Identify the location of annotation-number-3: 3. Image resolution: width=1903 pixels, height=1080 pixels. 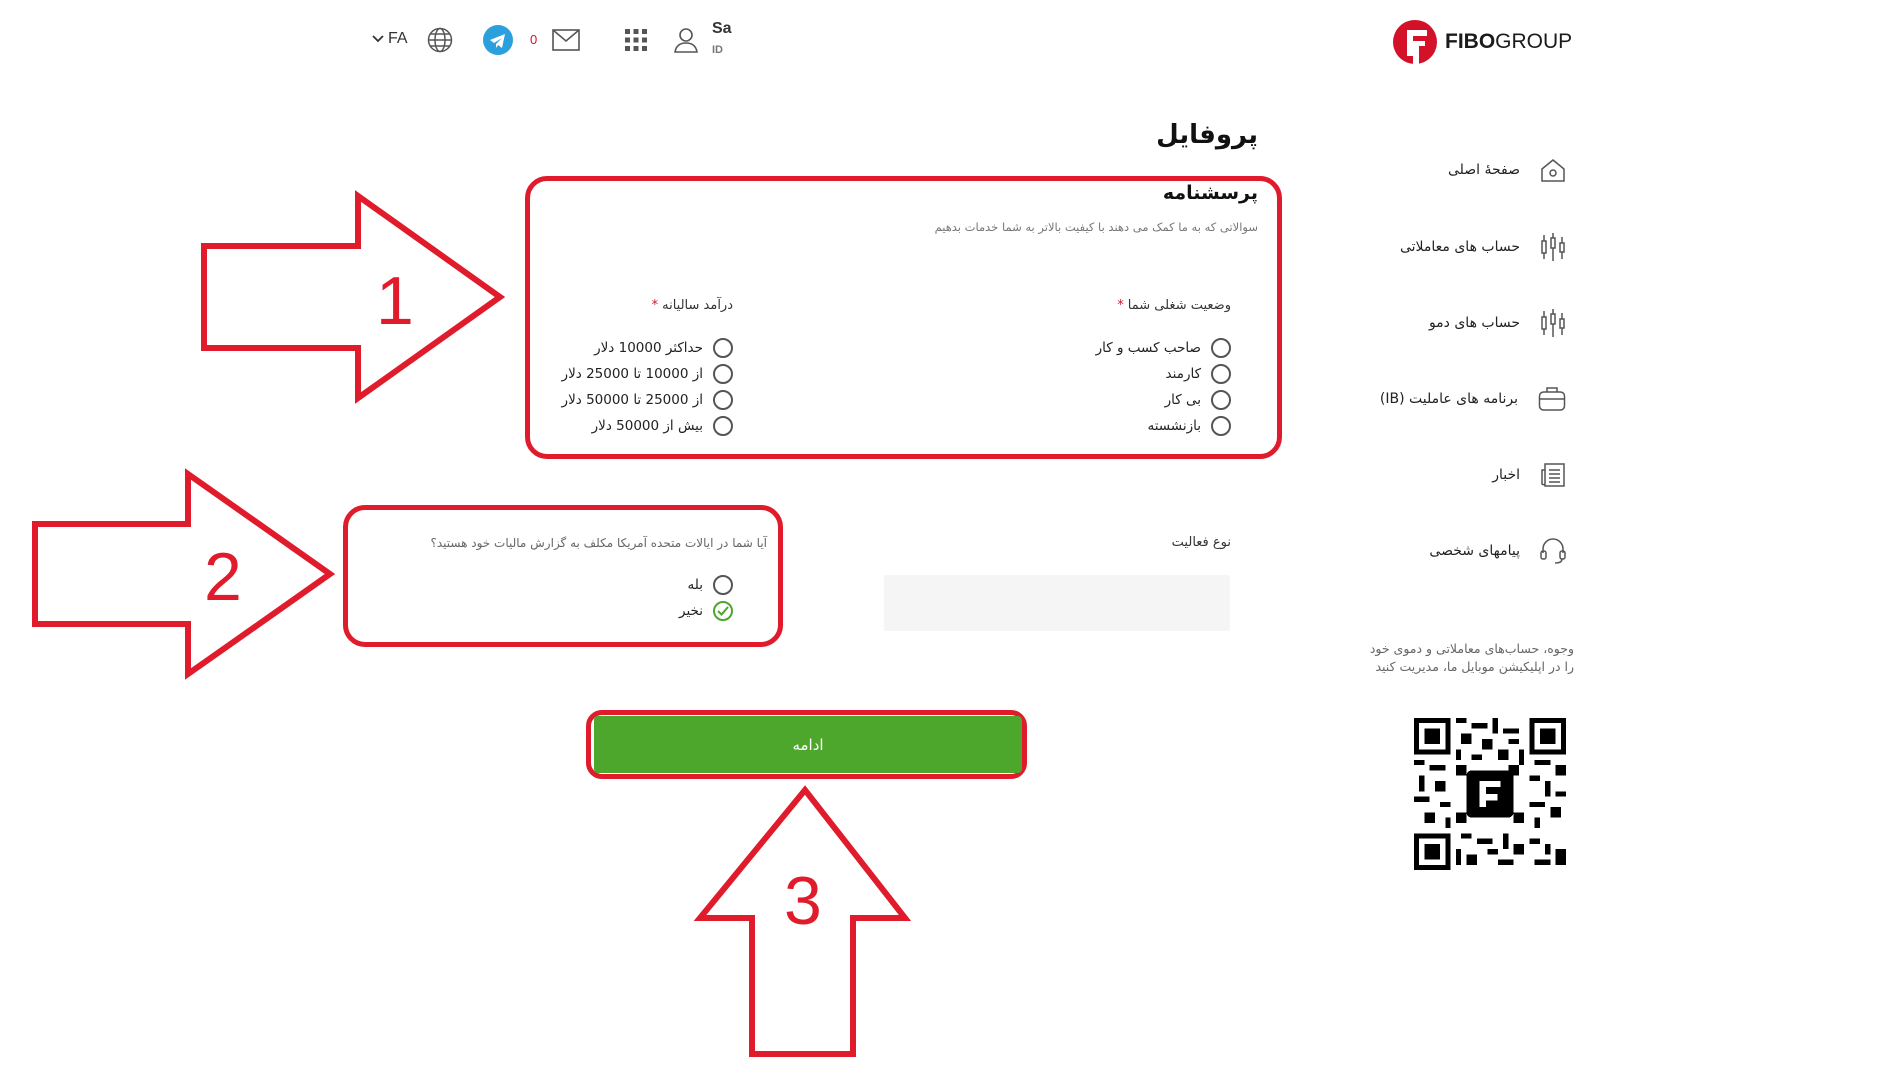
(803, 901).